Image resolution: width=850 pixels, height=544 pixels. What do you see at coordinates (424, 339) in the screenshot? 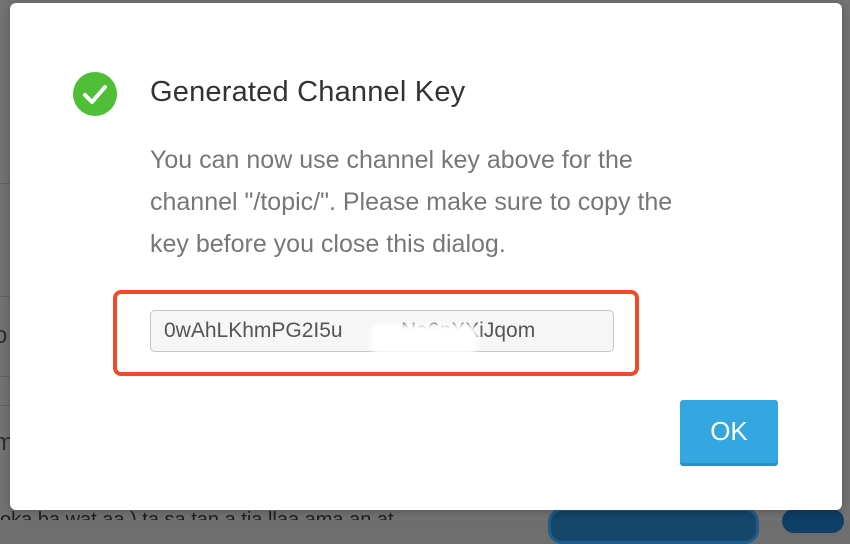
I see `redaction-mark` at bounding box center [424, 339].